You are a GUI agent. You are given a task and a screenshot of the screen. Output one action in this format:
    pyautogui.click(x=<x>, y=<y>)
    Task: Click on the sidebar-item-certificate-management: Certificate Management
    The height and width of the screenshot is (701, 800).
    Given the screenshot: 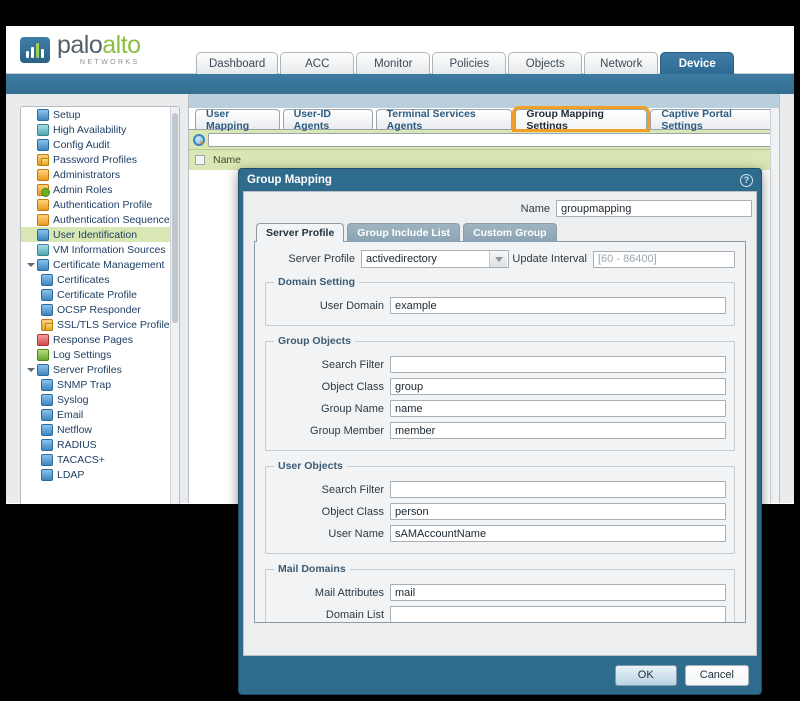 What is the action you would take?
    pyautogui.click(x=100, y=264)
    